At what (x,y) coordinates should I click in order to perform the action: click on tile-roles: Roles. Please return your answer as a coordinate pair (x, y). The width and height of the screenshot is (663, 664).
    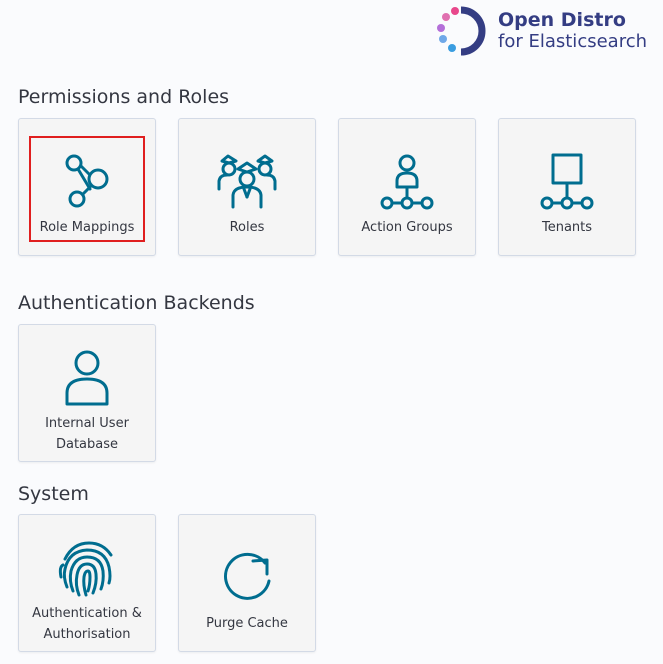
    Looking at the image, I should click on (247, 187).